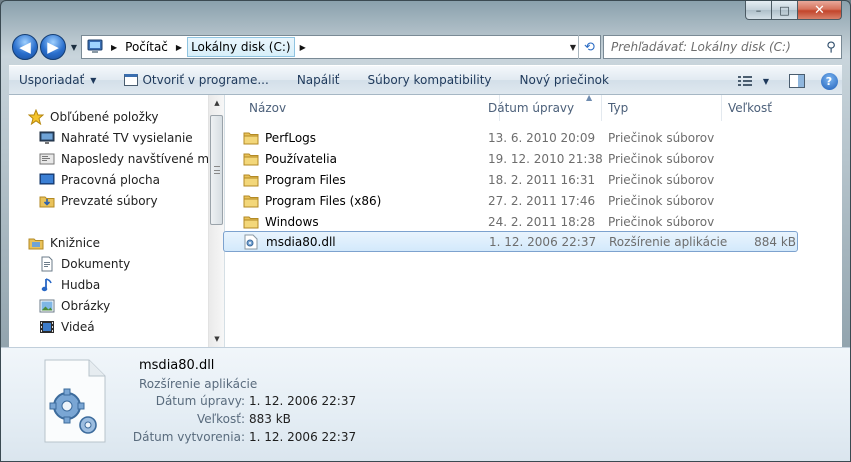 The height and width of the screenshot is (462, 851). I want to click on preview-pane-icon, so click(797, 81).